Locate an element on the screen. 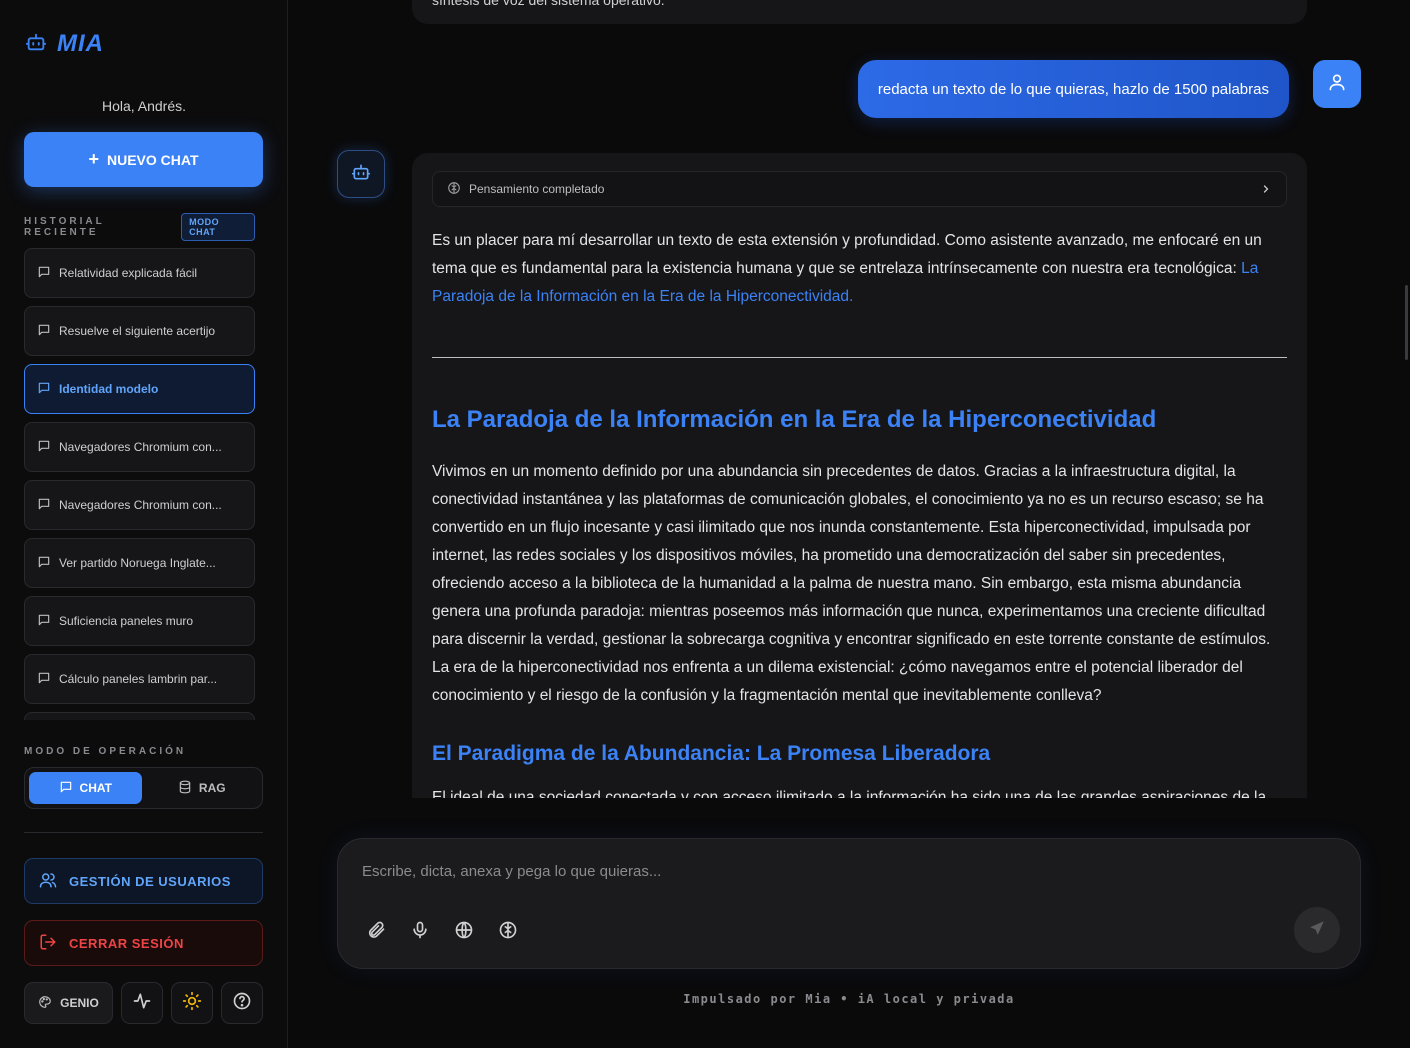 Image resolution: width=1410 pixels, height=1048 pixels. new-chat-button: + NUEVO CHAT is located at coordinates (143, 159).